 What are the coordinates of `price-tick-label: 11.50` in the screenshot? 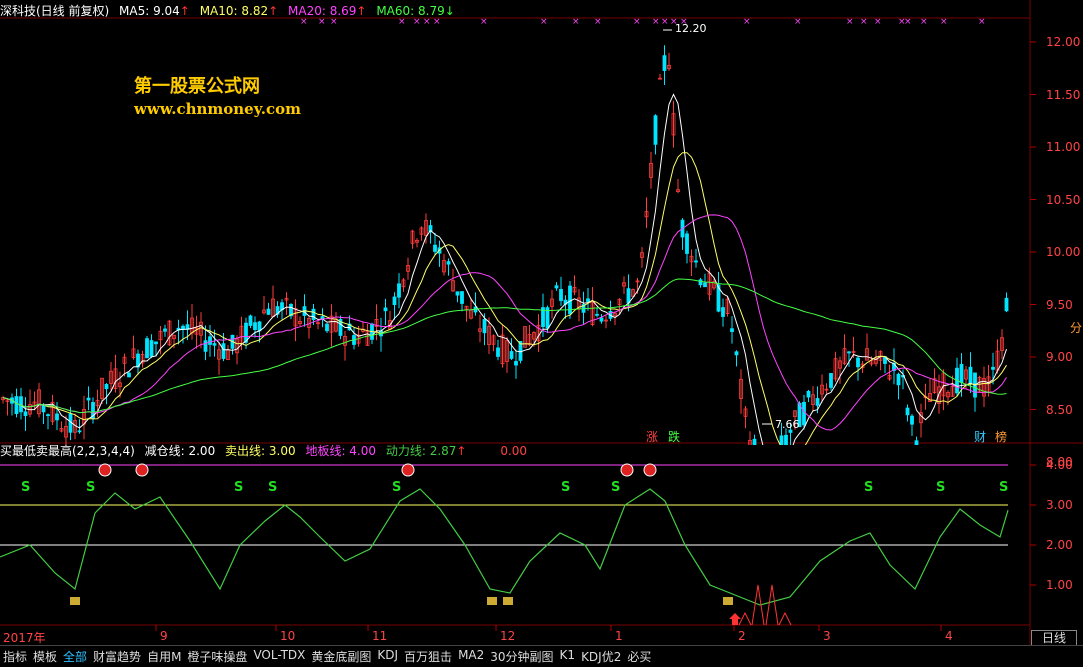 It's located at (1063, 94).